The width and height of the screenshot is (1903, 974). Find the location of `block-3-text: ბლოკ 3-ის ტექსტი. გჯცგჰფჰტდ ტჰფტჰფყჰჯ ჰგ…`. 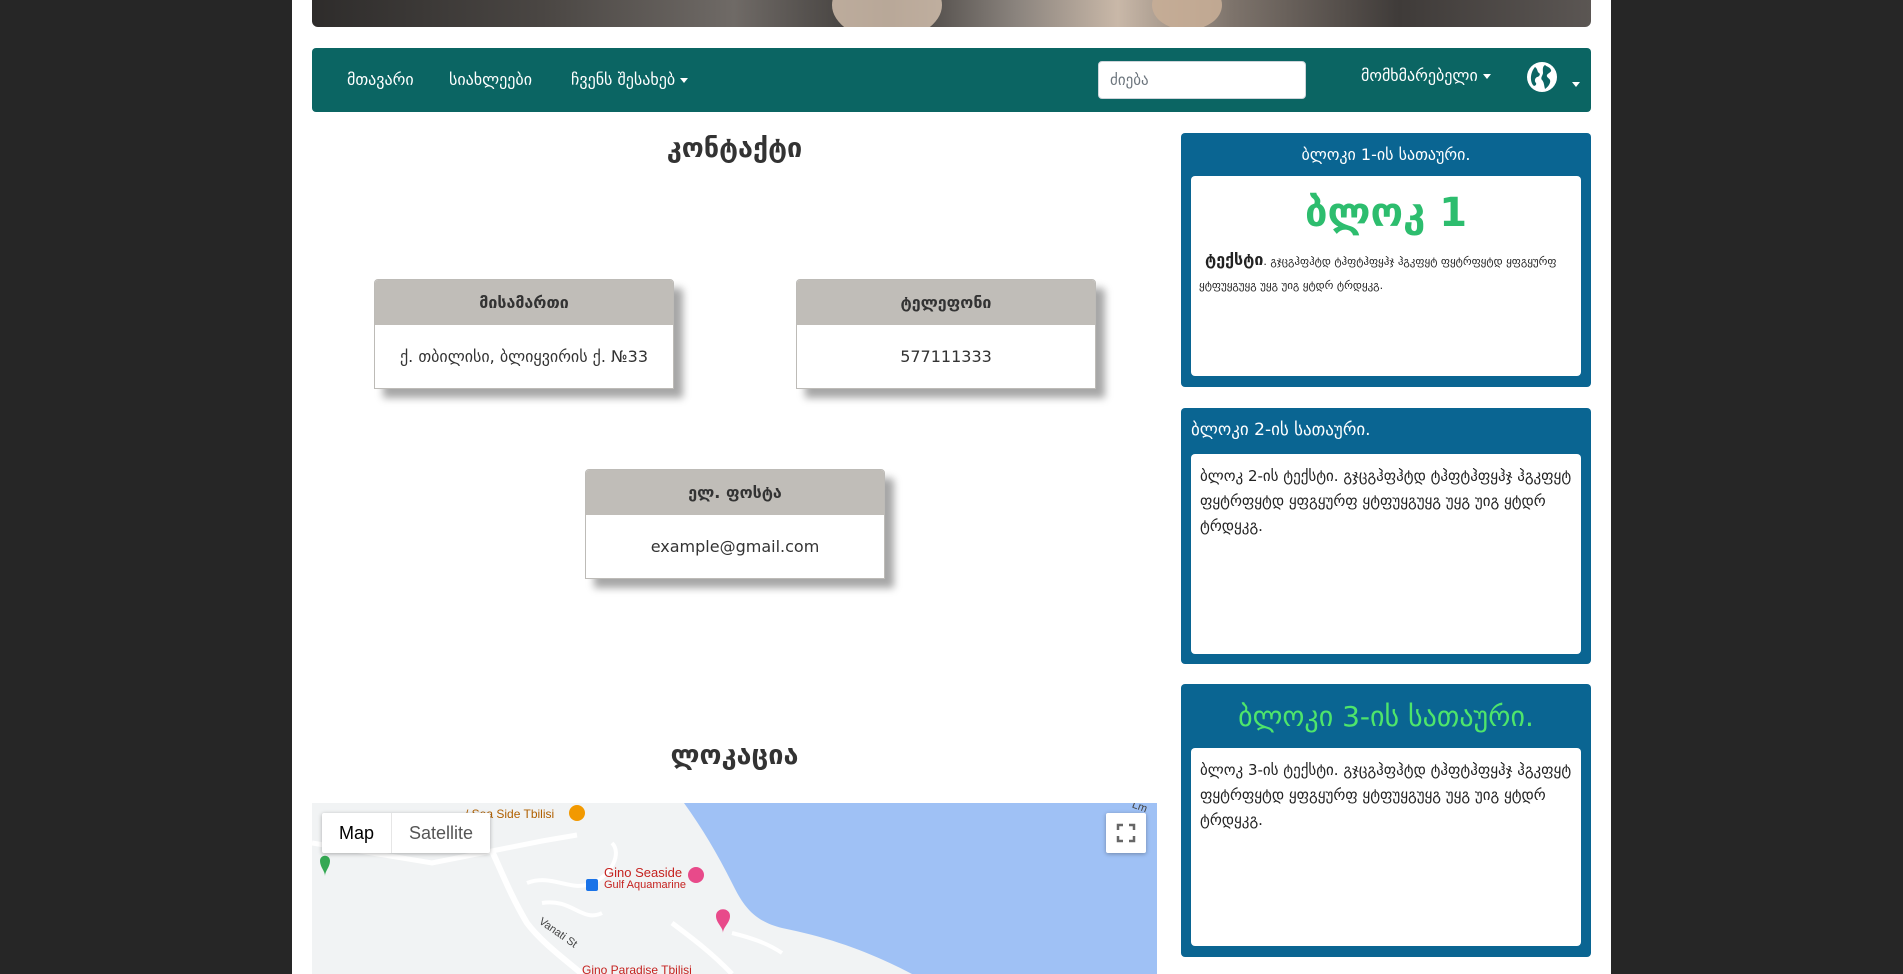

block-3-text: ბლოკ 3-ის ტექსტი. გჯცგჰფჰტდ ტჰფტჰფყჰჯ ჰგ… is located at coordinates (1386, 795).